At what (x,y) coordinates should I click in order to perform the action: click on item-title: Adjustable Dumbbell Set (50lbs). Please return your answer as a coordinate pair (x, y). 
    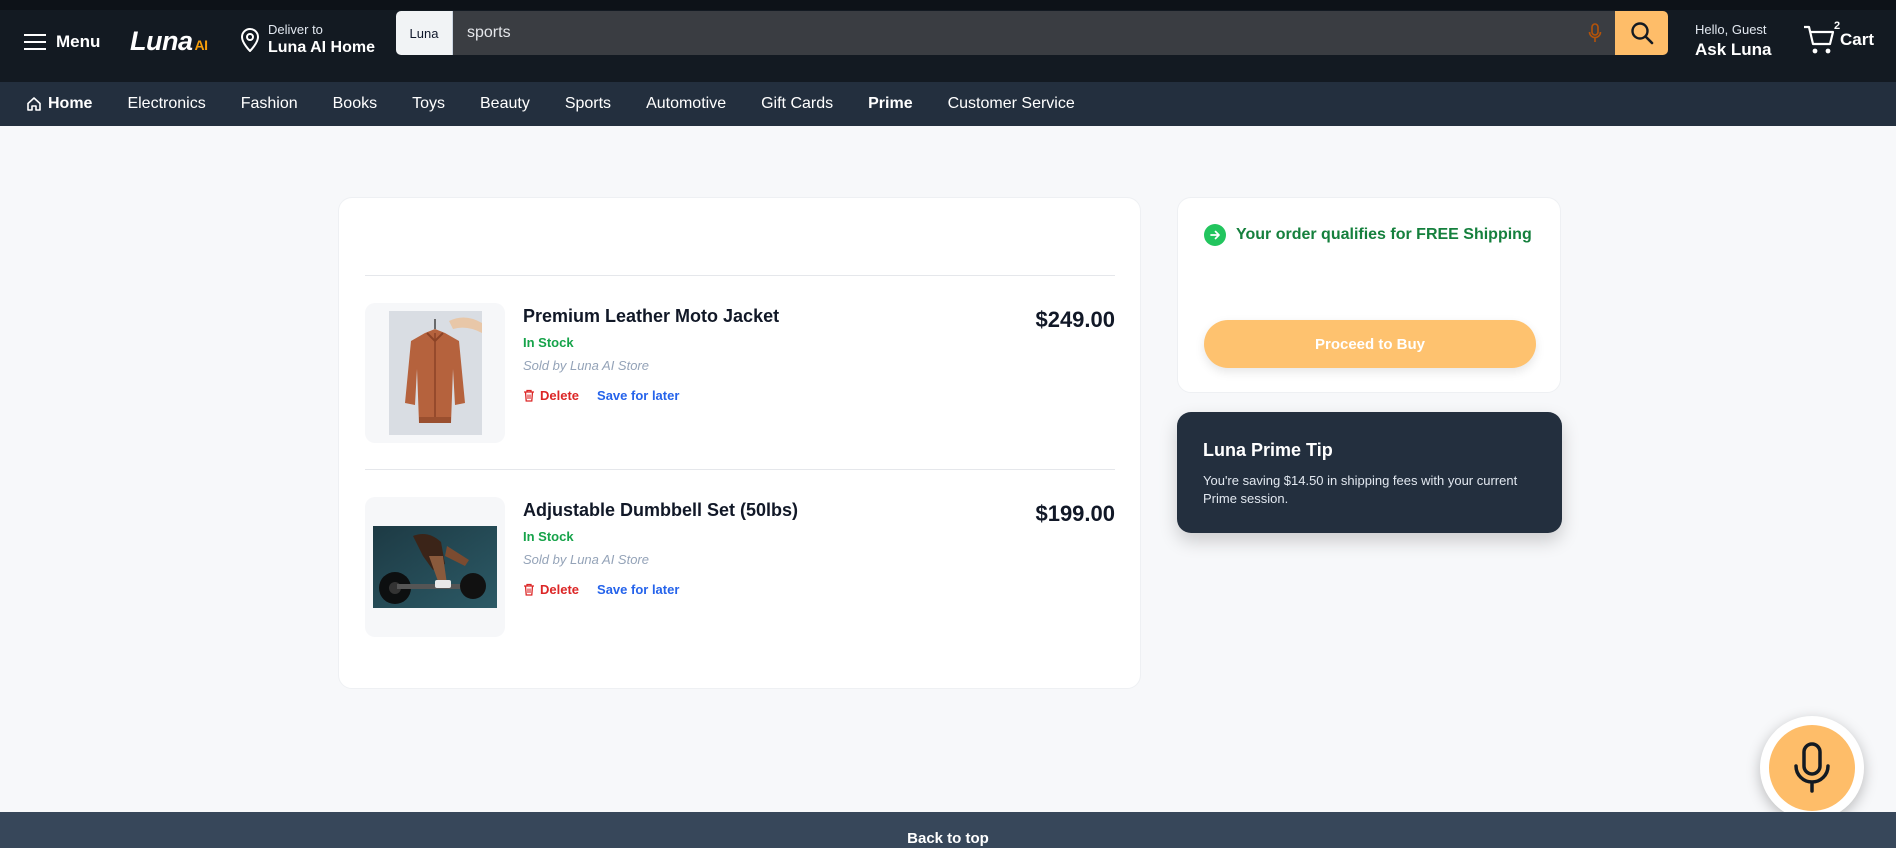
    Looking at the image, I should click on (660, 510).